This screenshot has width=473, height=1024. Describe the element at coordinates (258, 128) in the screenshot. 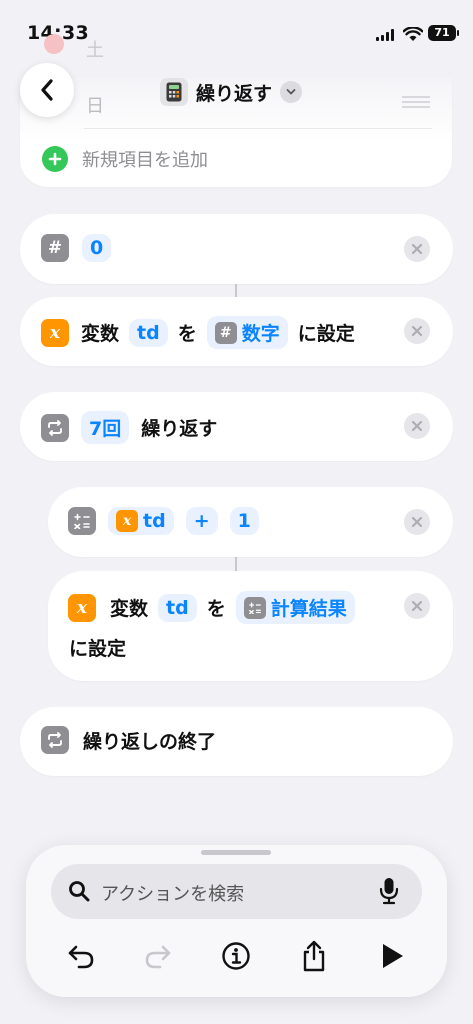

I see `divider` at that location.